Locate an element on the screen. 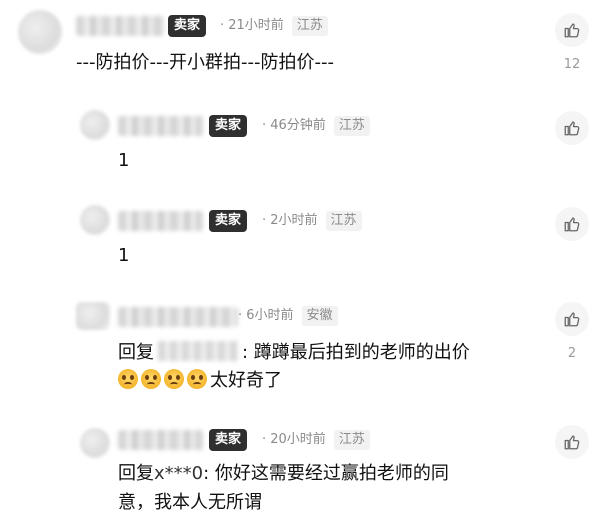 The width and height of the screenshot is (612, 531). comment-meta: · 6小时前 安徽 is located at coordinates (288, 316).